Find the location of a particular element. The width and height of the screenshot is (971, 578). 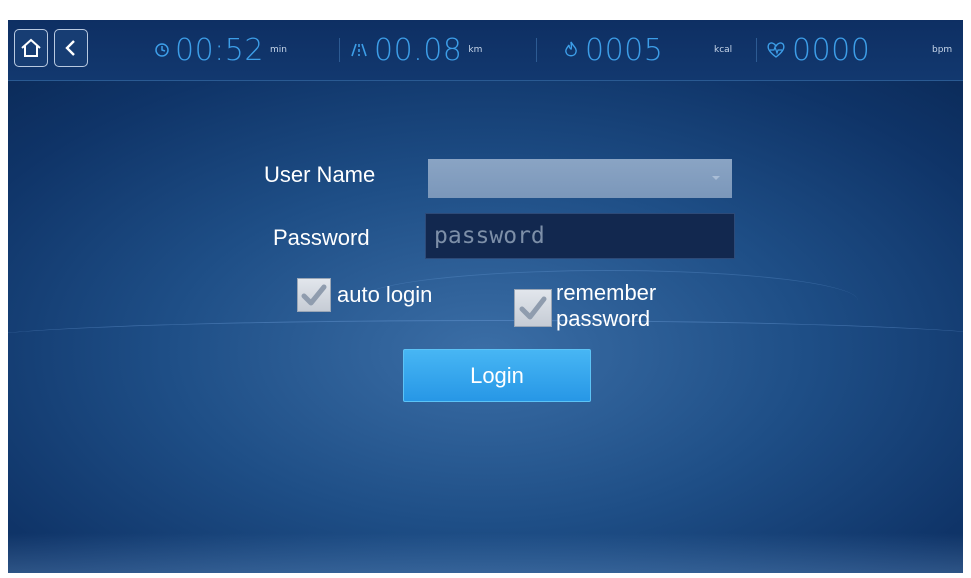

home-icon is located at coordinates (31, 47).